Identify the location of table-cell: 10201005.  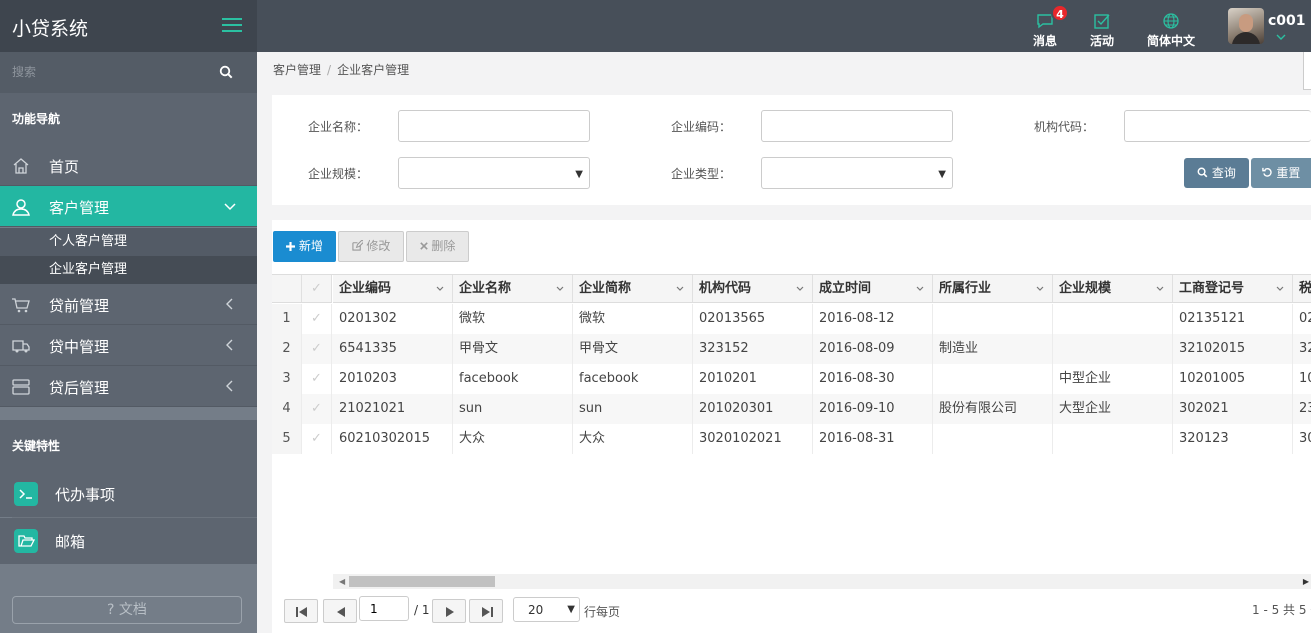
(1233, 379).